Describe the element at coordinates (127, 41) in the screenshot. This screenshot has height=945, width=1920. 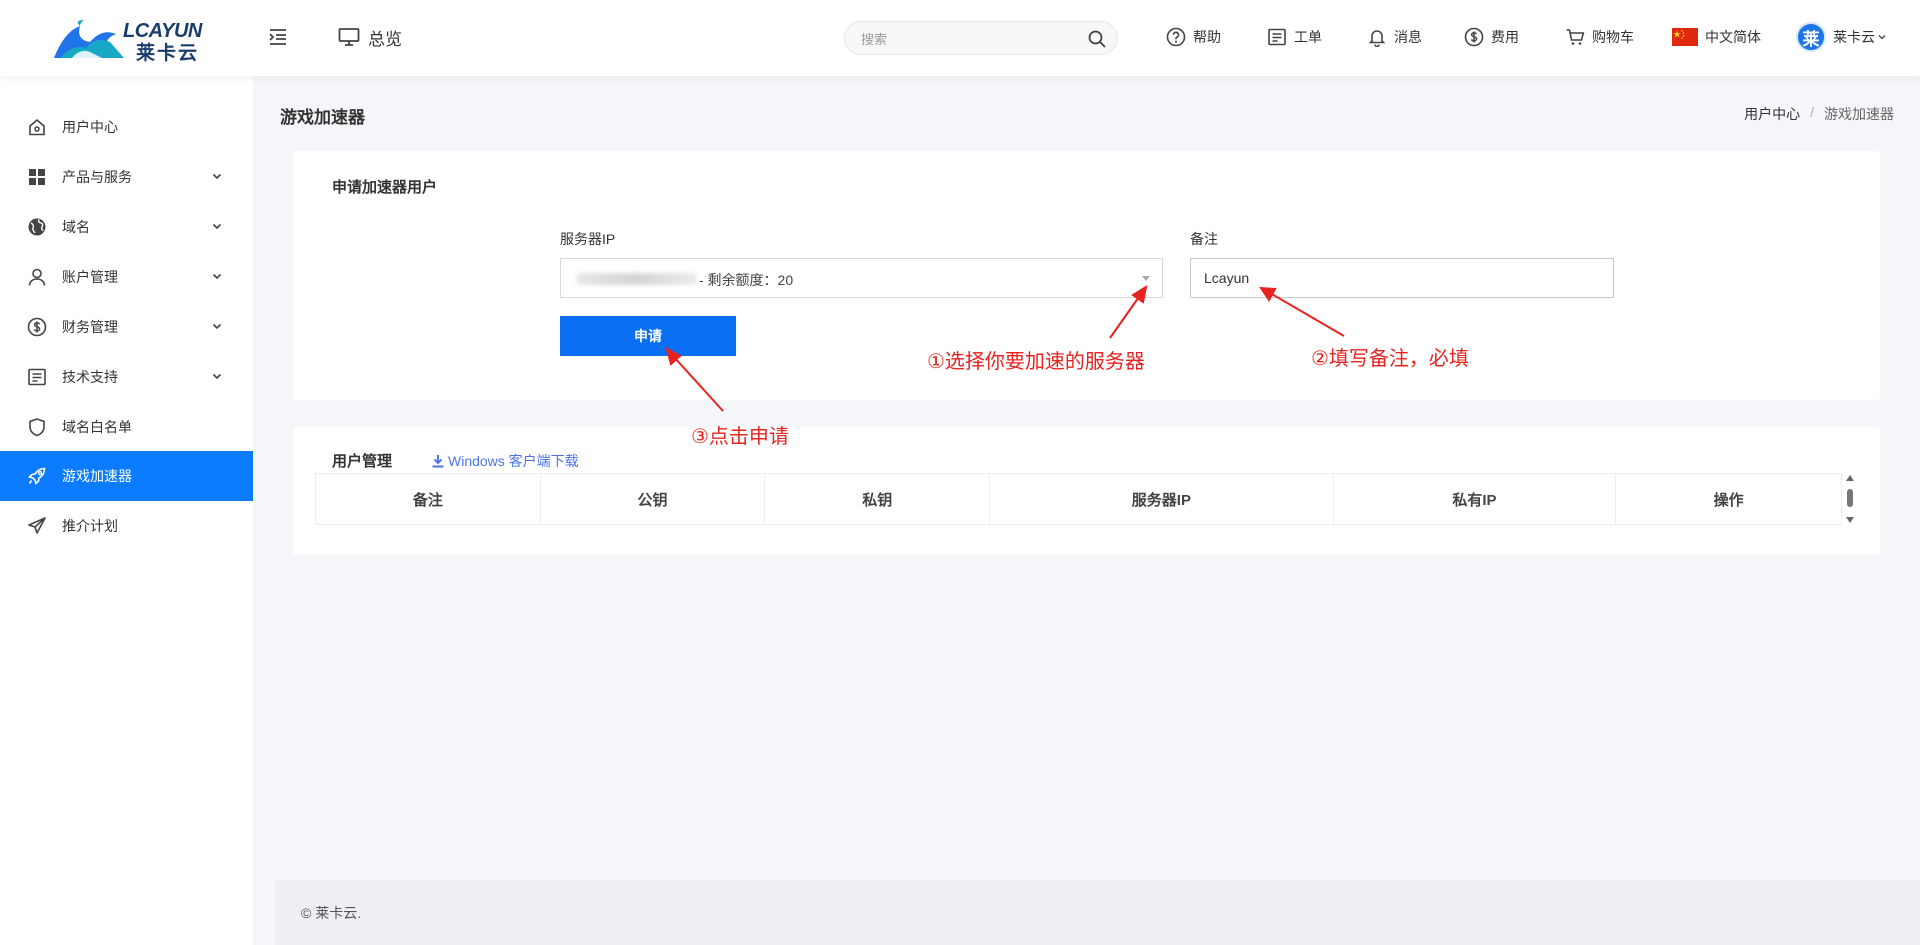
I see `logo: LCAYUN 莱卡云` at that location.